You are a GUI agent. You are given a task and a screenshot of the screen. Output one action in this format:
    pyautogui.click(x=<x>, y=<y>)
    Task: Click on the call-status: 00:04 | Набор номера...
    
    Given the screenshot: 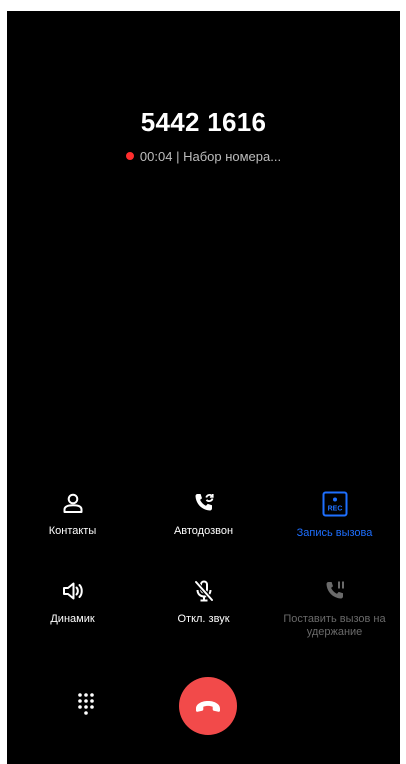 What is the action you would take?
    pyautogui.click(x=203, y=156)
    